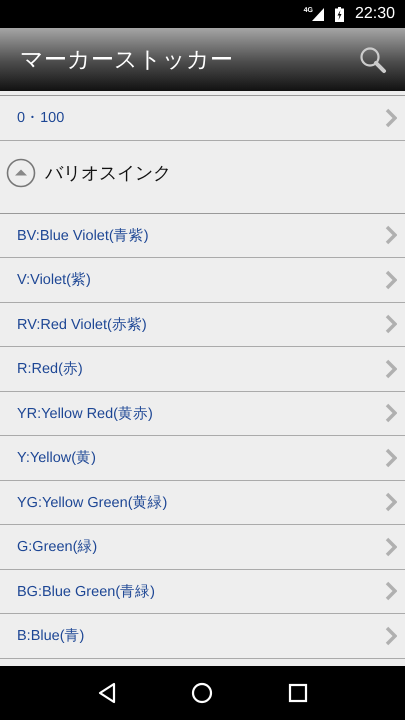 This screenshot has width=405, height=720. What do you see at coordinates (202, 236) in the screenshot?
I see `list-item: BV:Blue Violet(青紫)` at bounding box center [202, 236].